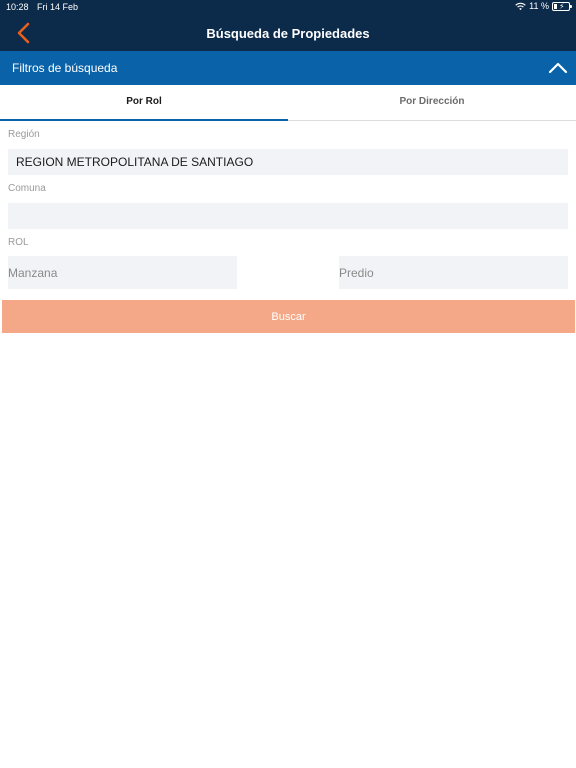 The height and width of the screenshot is (768, 576). What do you see at coordinates (58, 7) in the screenshot?
I see `status-date: Fri 14 Feb` at bounding box center [58, 7].